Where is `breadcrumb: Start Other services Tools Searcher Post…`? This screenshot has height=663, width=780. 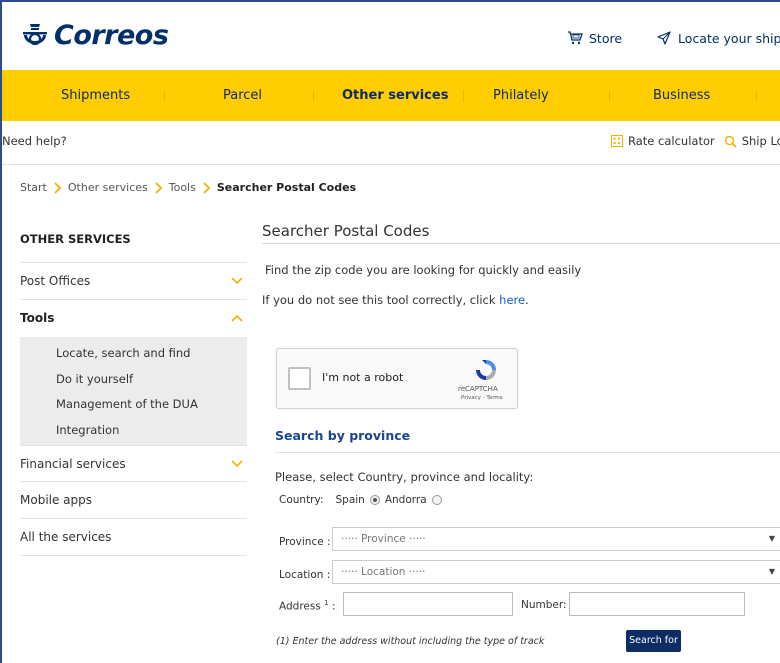 breadcrumb: Start Other services Tools Searcher Post… is located at coordinates (188, 187).